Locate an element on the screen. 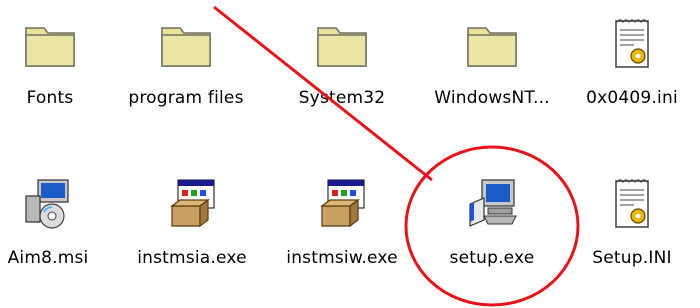  file-setup-exe: setup.exe is located at coordinates (492, 225).